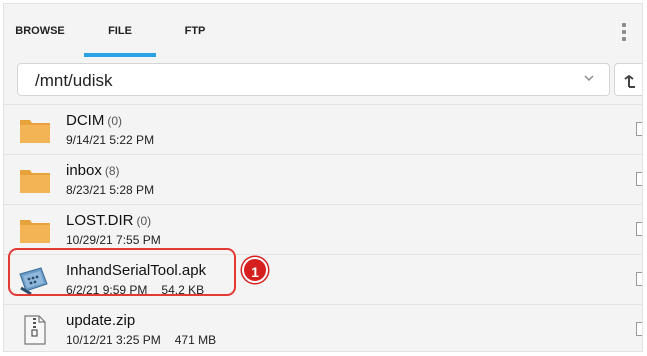 Image resolution: width=647 pixels, height=356 pixels. What do you see at coordinates (112, 171) in the screenshot?
I see `item-count: (8)` at bounding box center [112, 171].